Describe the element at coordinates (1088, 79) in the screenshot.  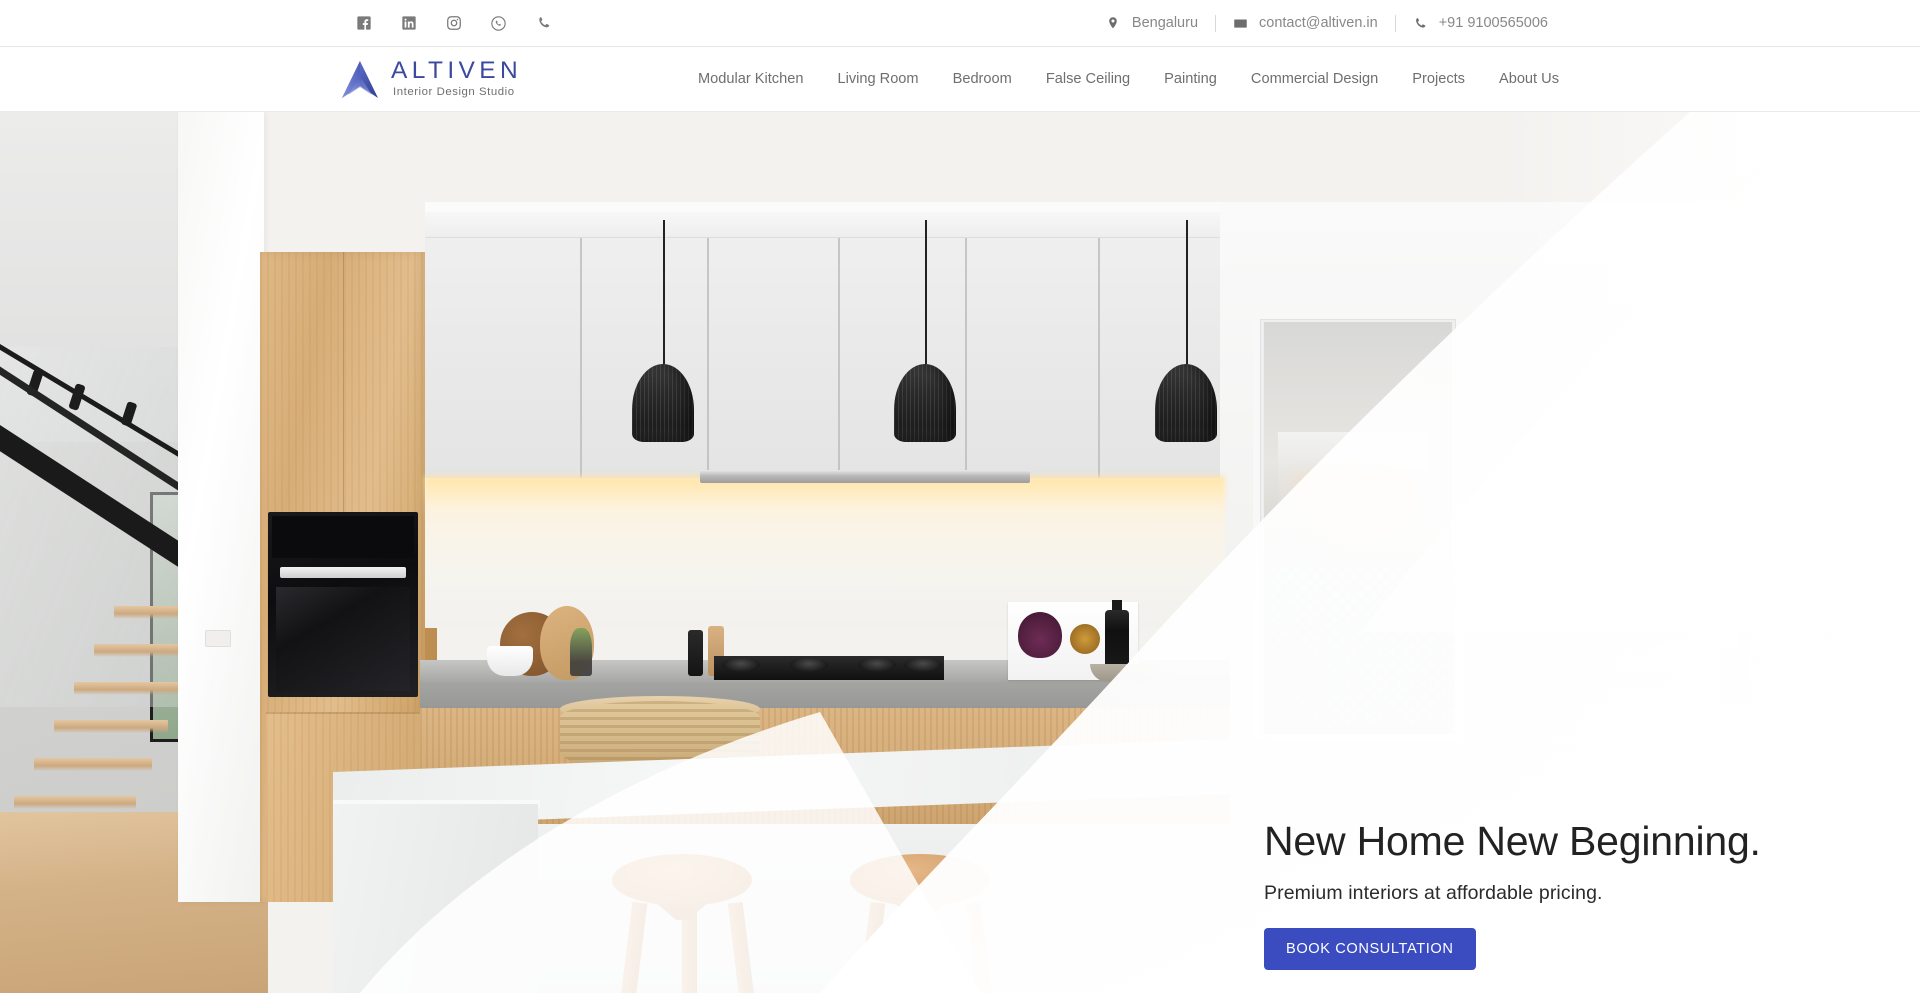
I see `nav-item-false-ceiling: False Ceiling` at that location.